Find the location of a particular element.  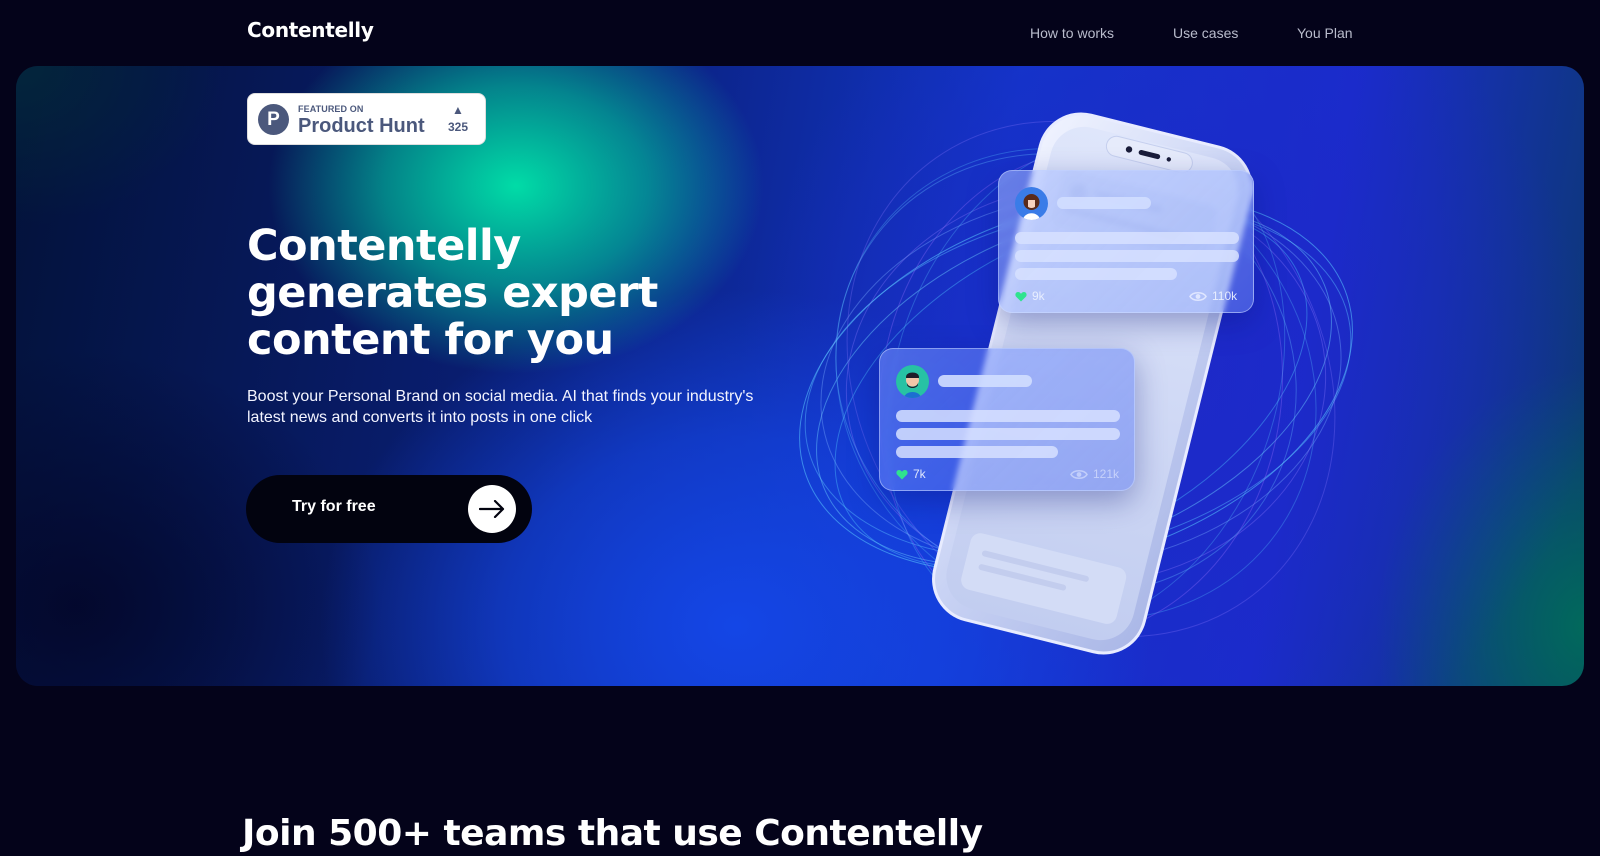

likes-value: 7k is located at coordinates (919, 474).